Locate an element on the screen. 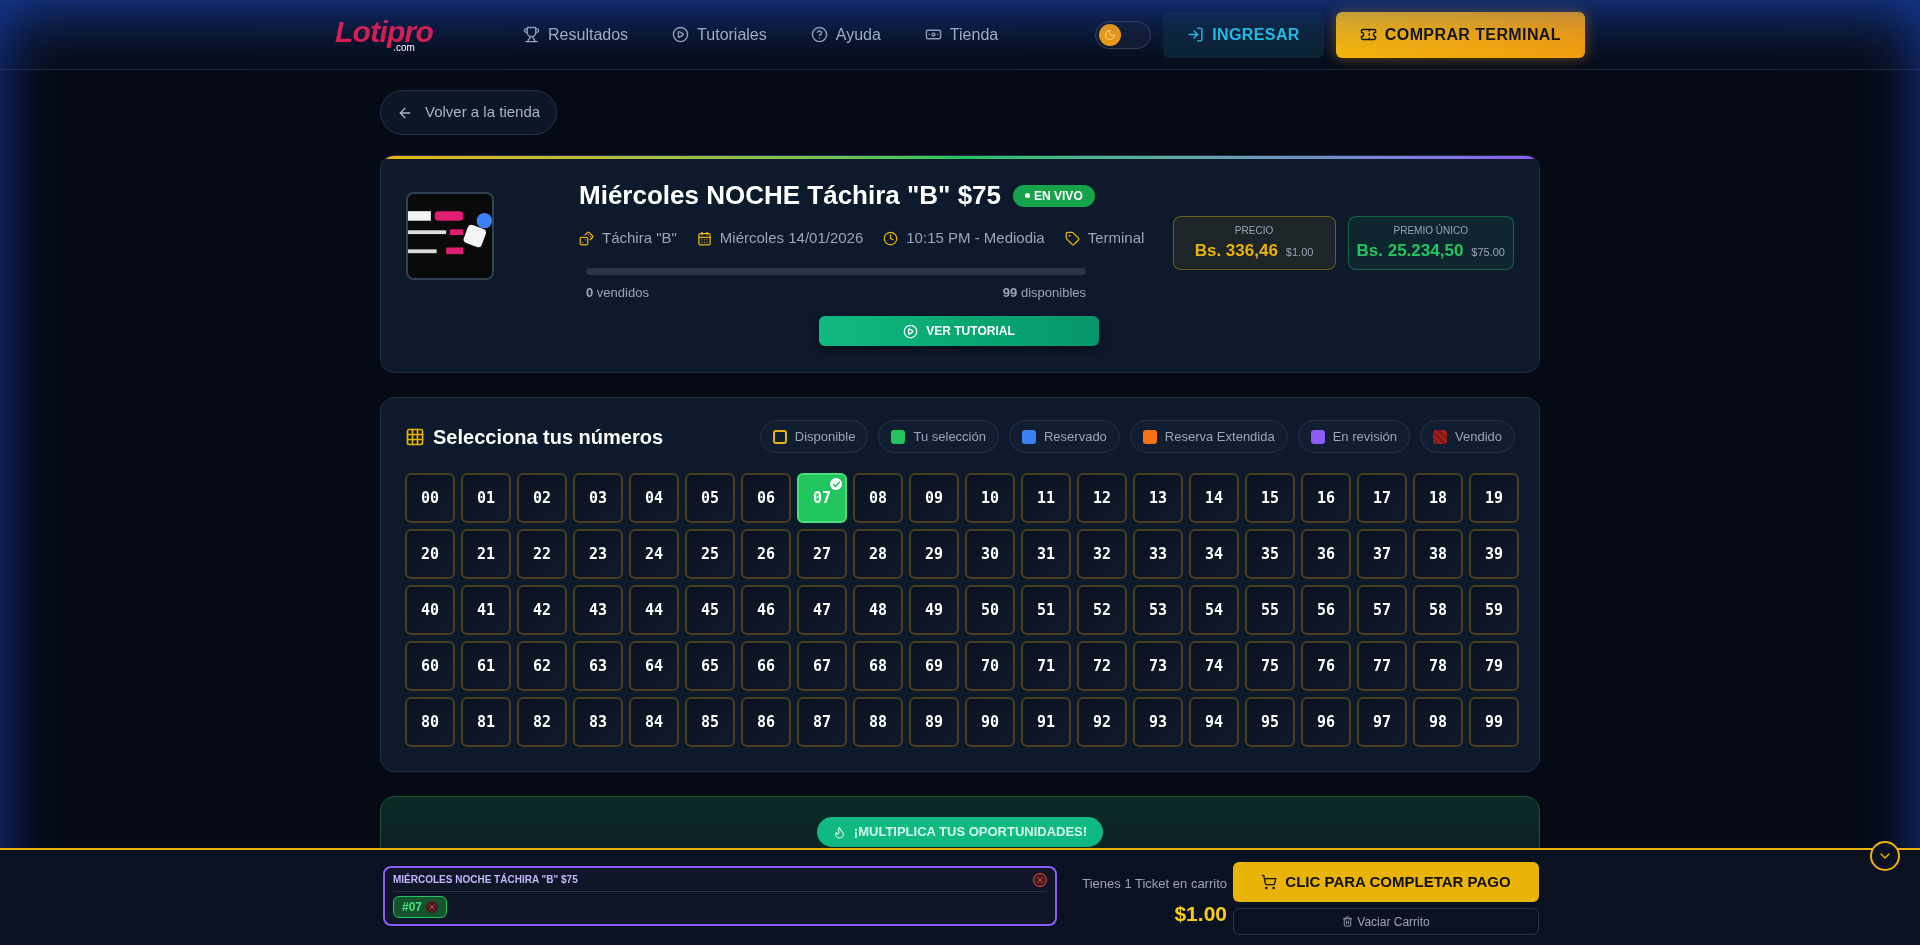 The height and width of the screenshot is (945, 1920). number-tile: 62 is located at coordinates (542, 666).